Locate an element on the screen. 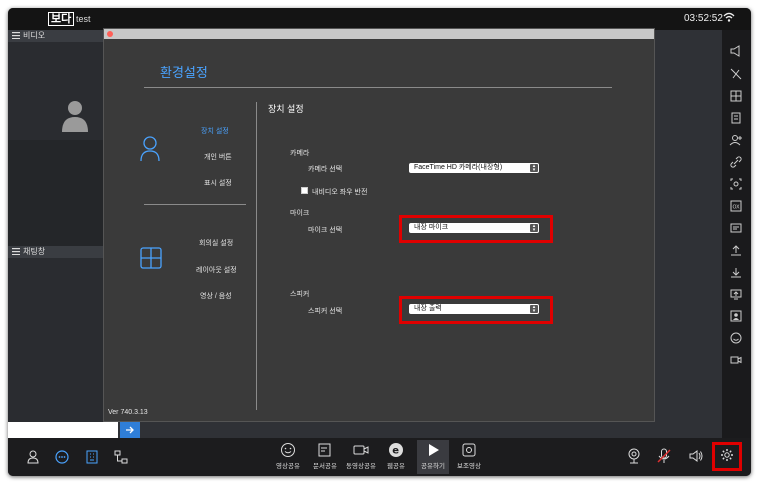 The width and height of the screenshot is (759, 484). download-icon is located at coordinates (736, 272).